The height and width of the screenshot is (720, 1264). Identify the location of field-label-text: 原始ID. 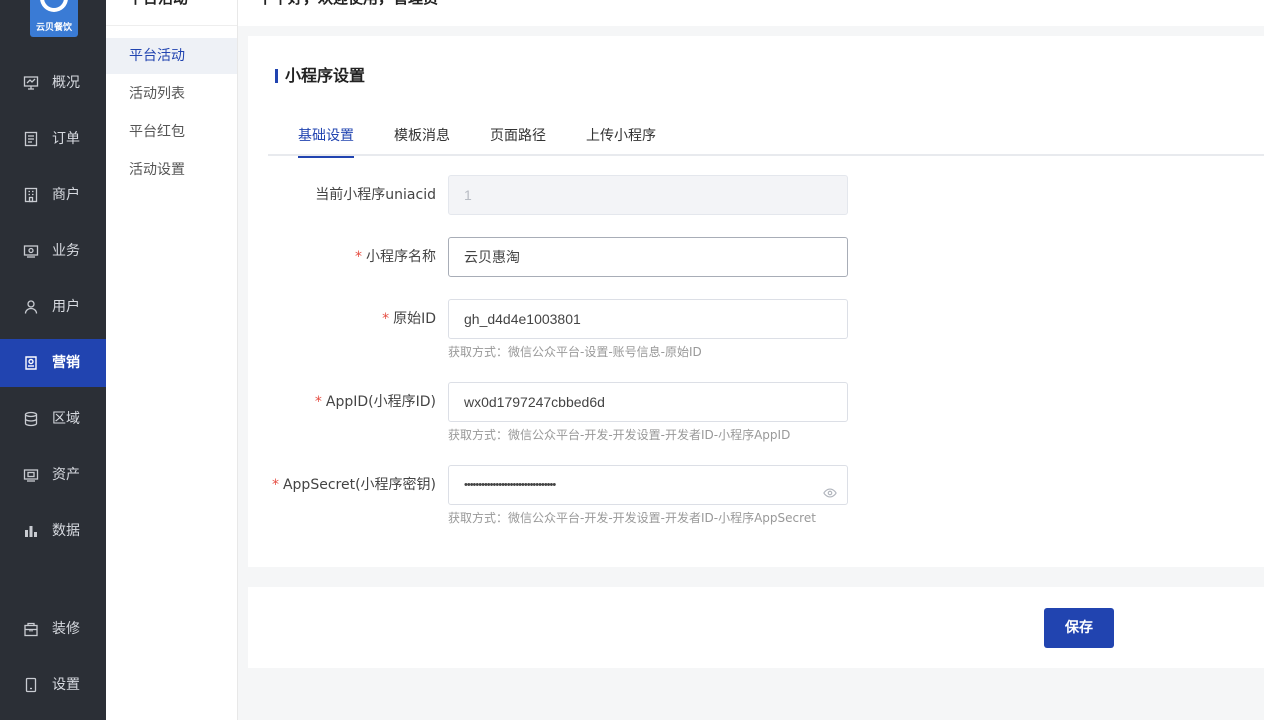
(414, 319).